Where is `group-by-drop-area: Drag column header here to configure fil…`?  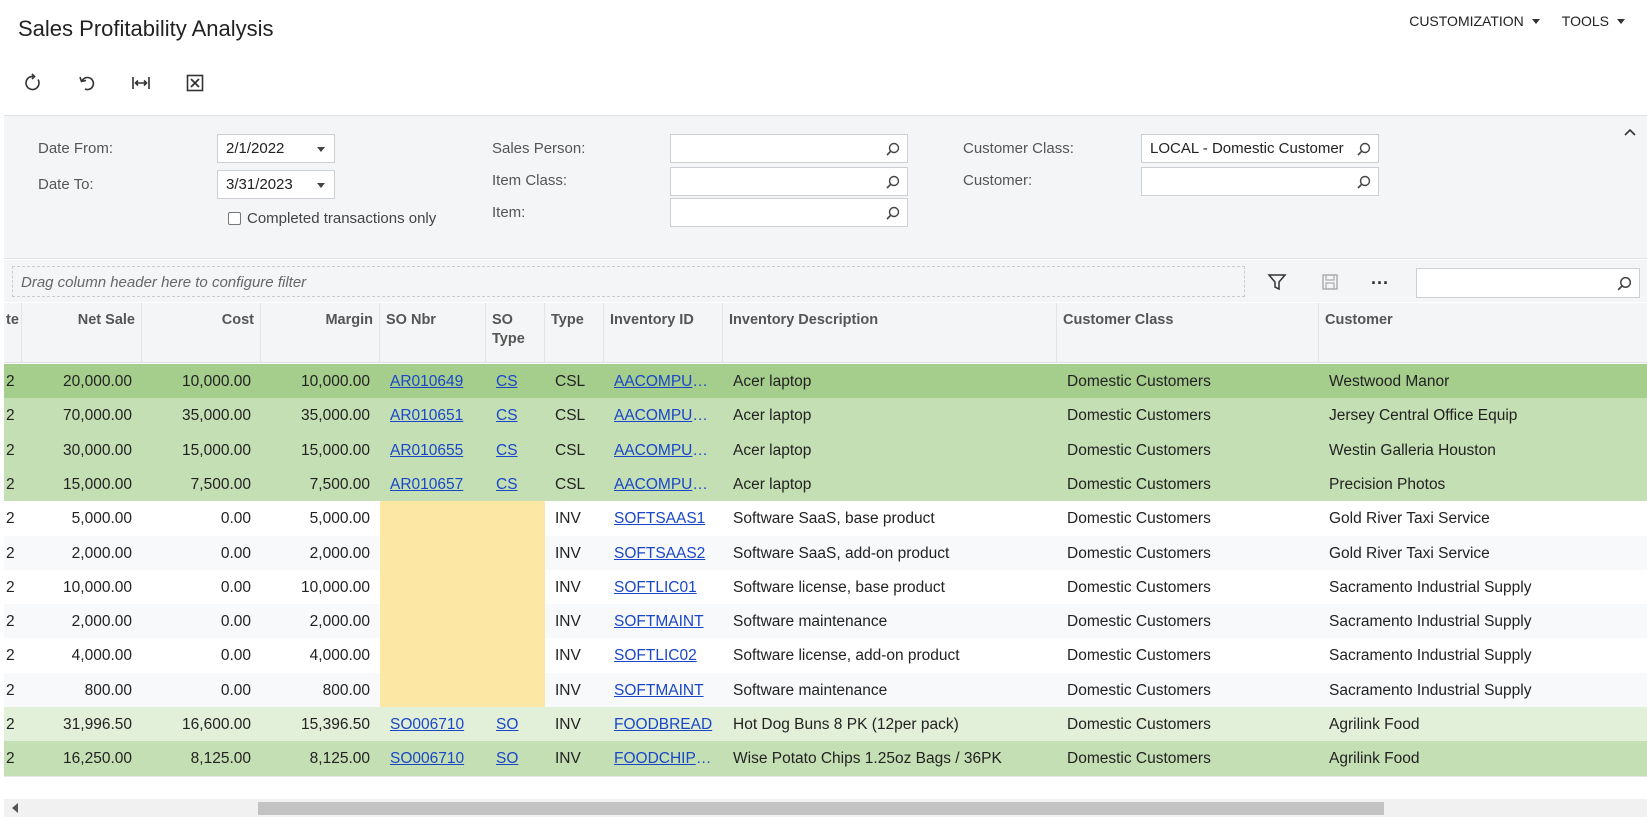
group-by-drop-area: Drag column header here to configure fil… is located at coordinates (628, 281).